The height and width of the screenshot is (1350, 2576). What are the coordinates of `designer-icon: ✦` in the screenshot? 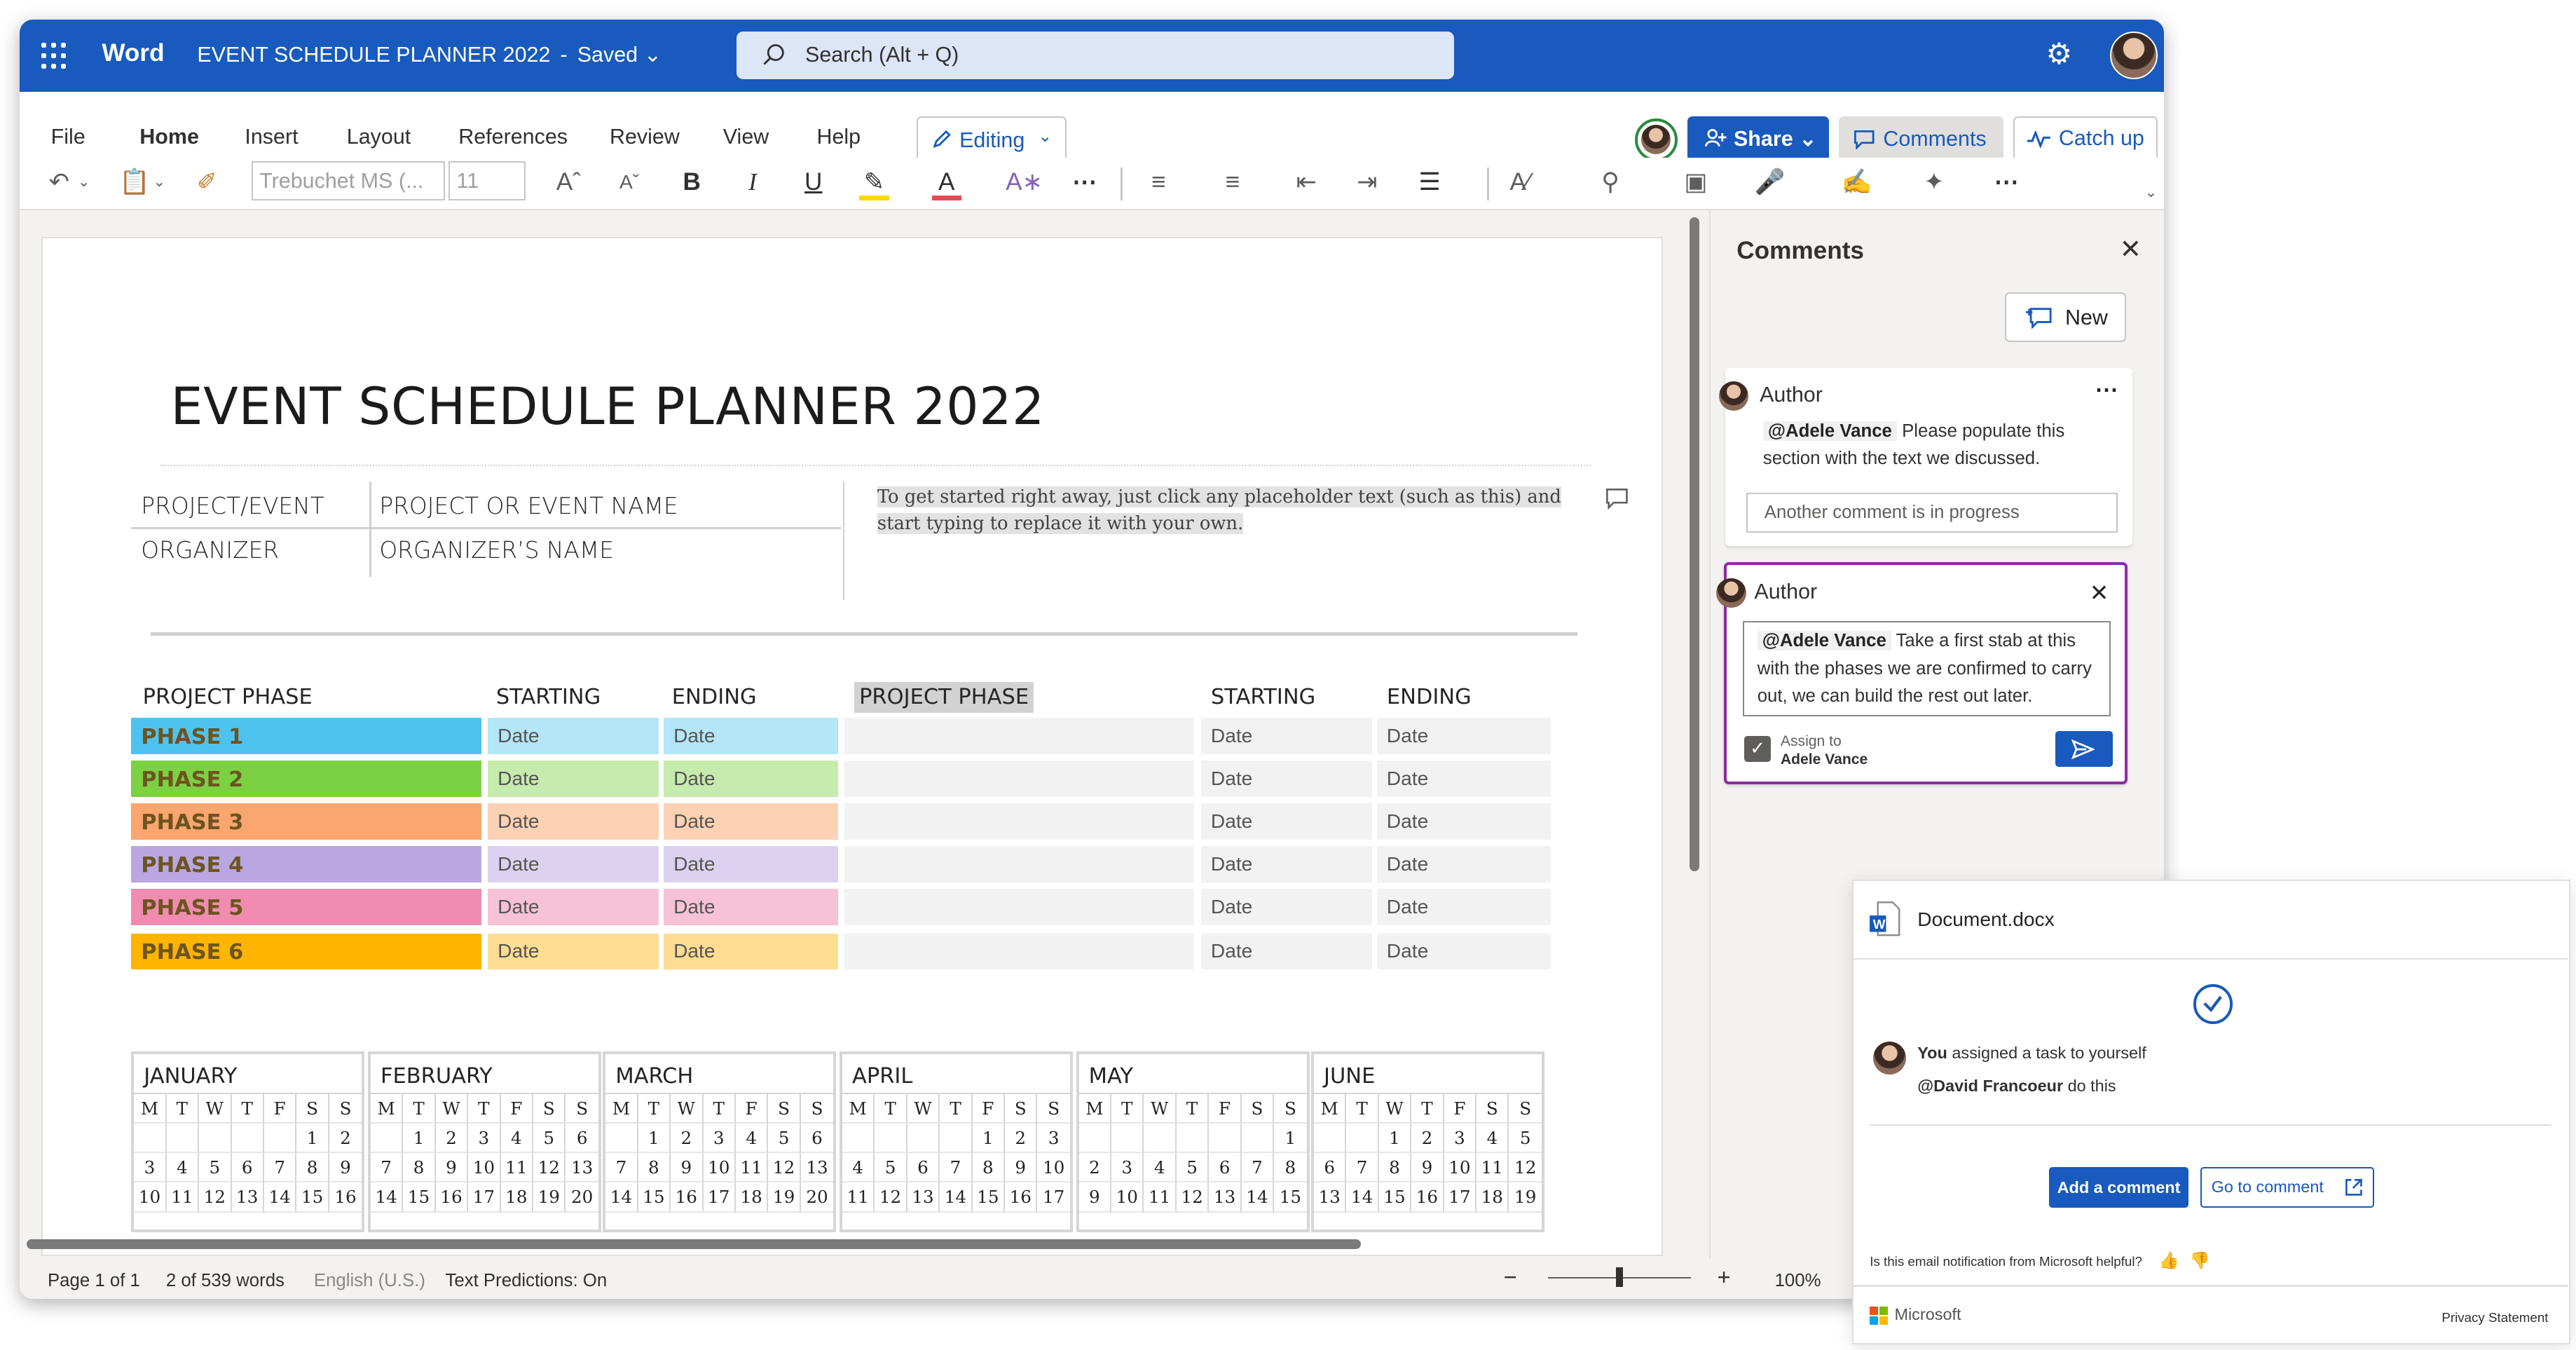 It's located at (1935, 182).